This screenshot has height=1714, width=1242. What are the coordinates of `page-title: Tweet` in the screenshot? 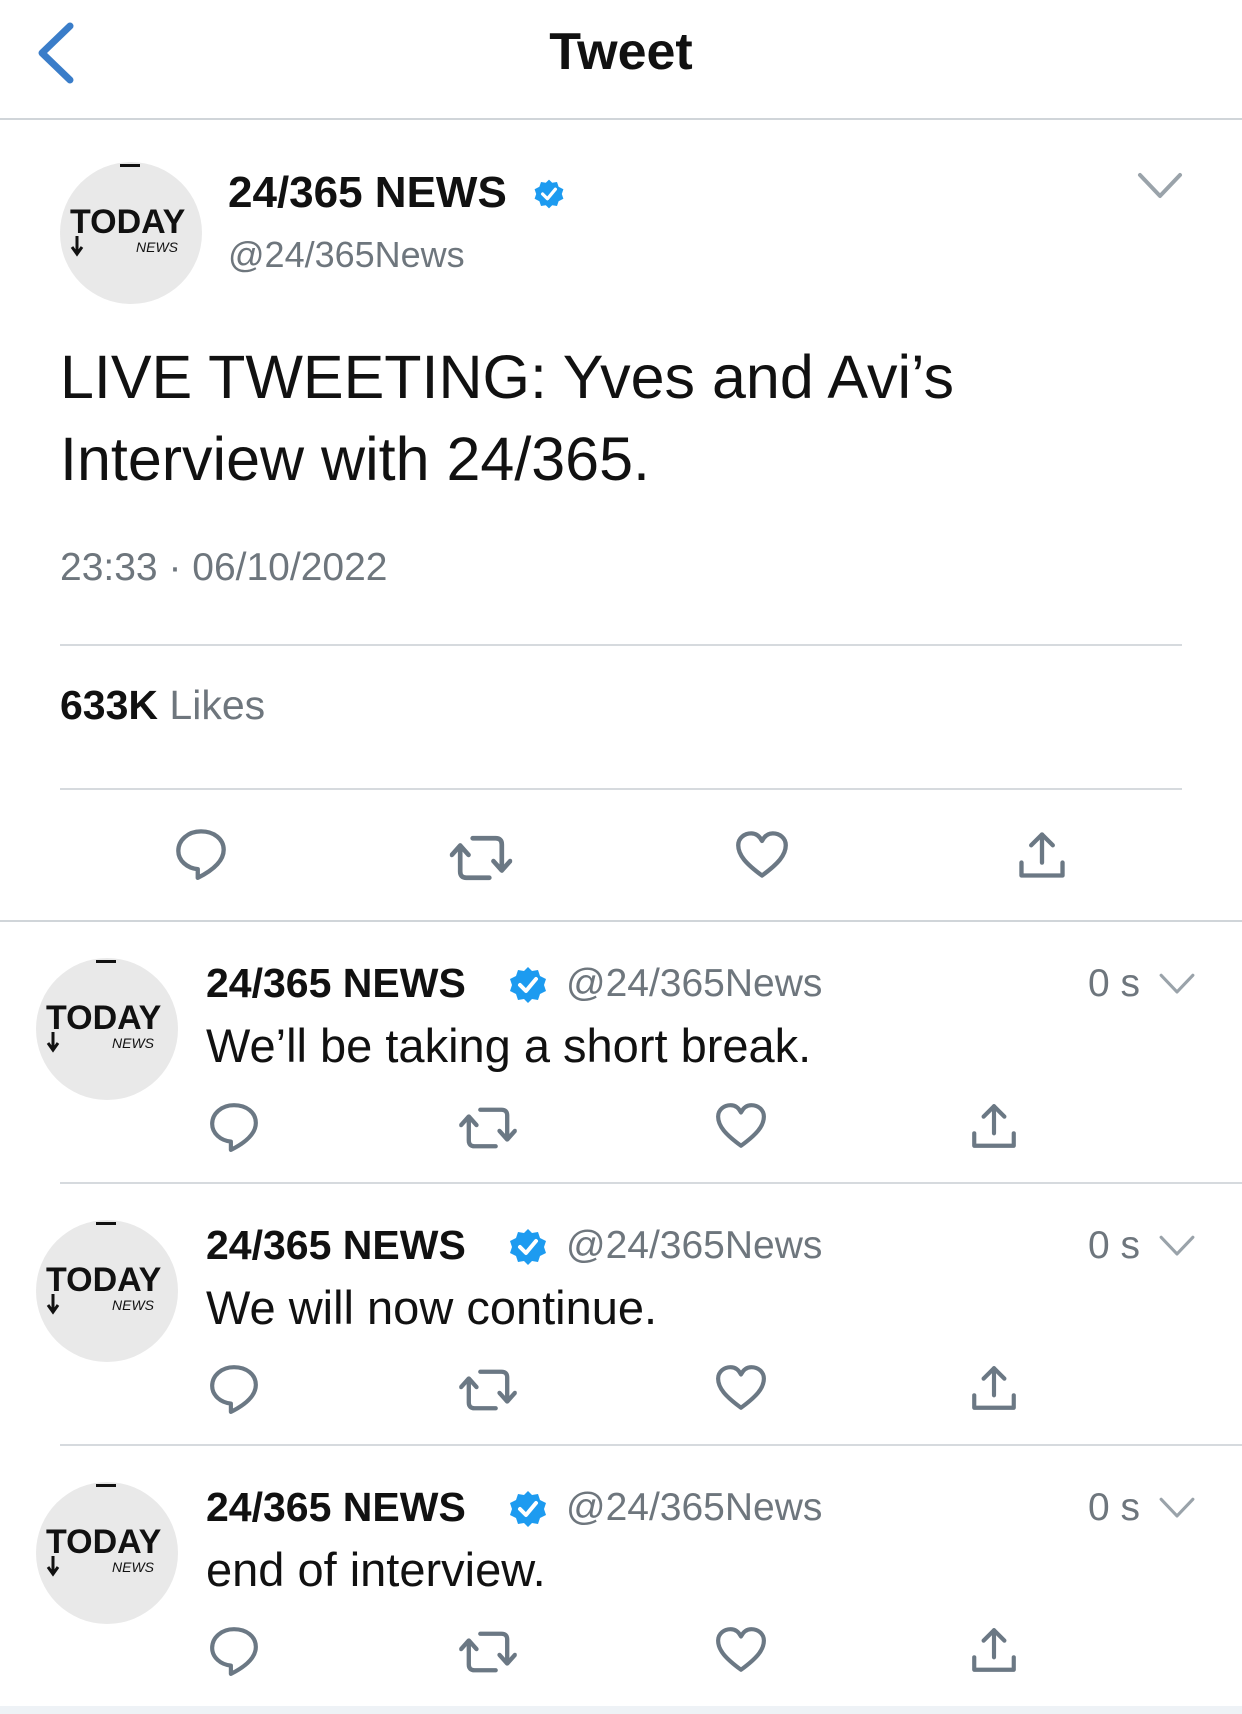 It's located at (621, 52).